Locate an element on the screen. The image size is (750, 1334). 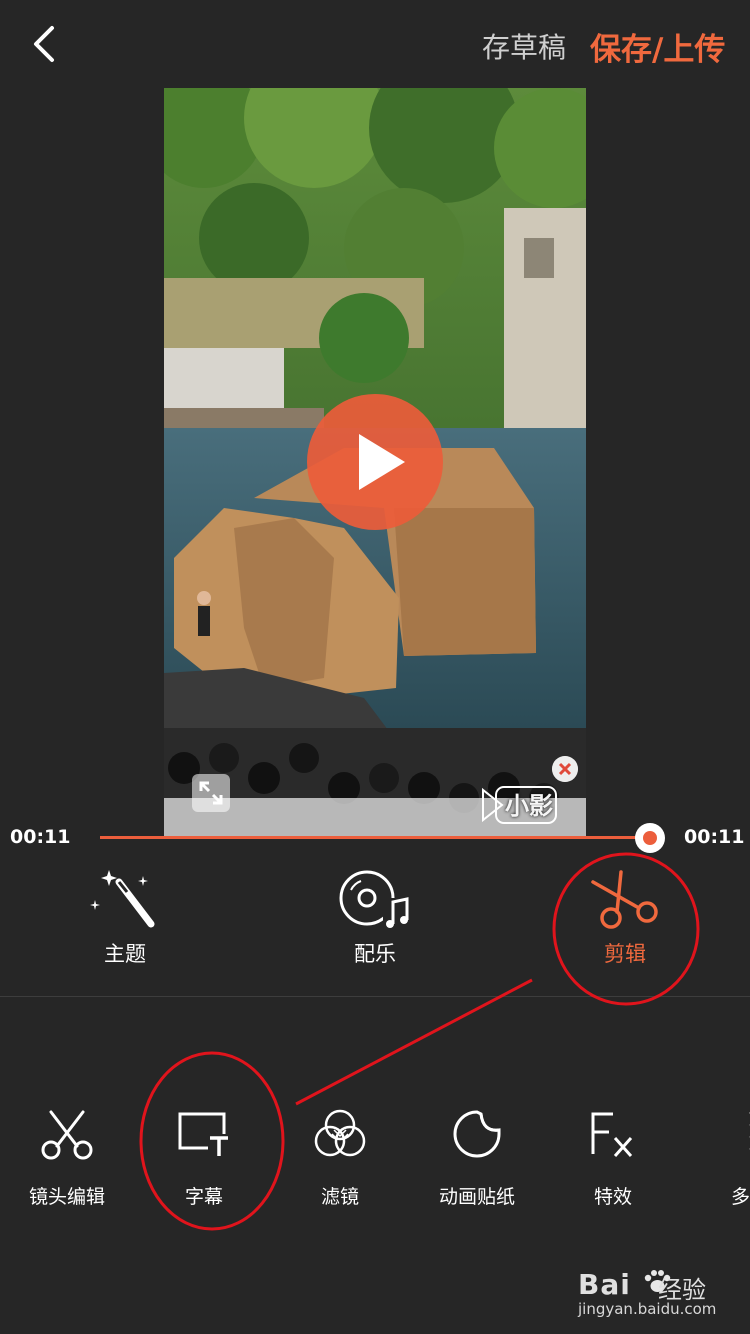
current-time: 00:11 is located at coordinates (40, 837).